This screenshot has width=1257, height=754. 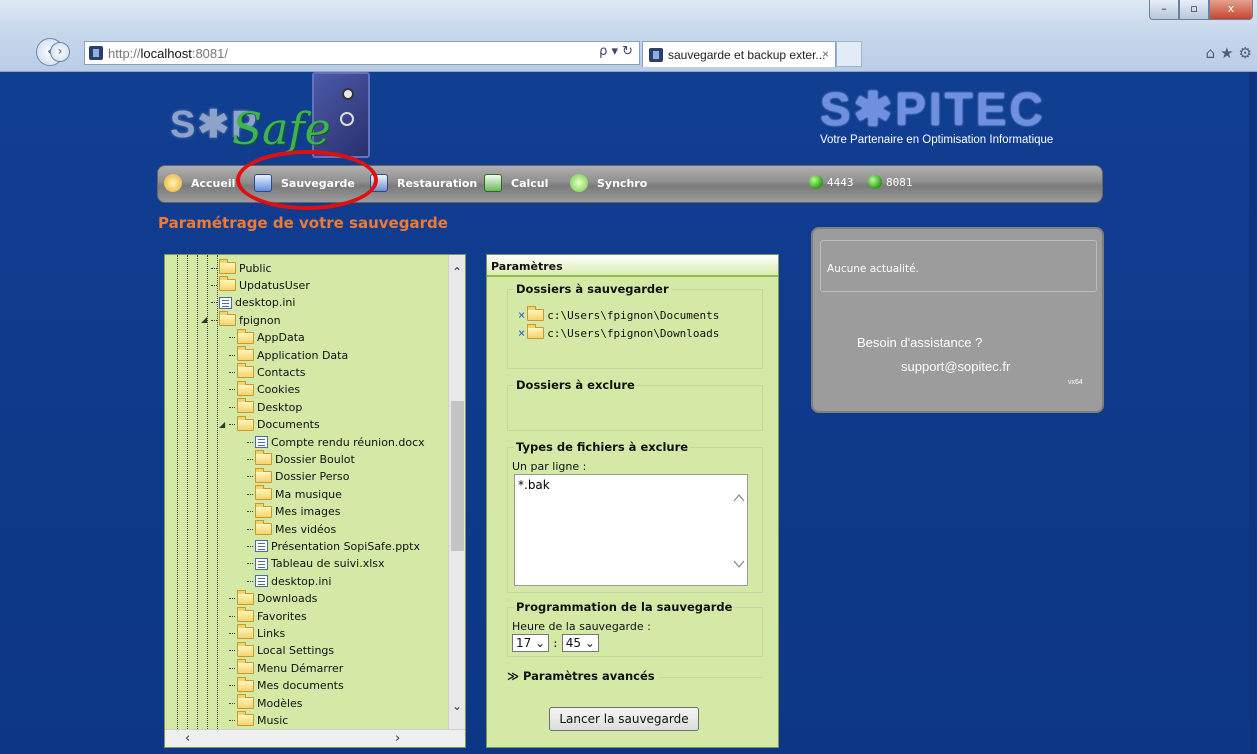 What do you see at coordinates (579, 183) in the screenshot?
I see `sync-icon` at bounding box center [579, 183].